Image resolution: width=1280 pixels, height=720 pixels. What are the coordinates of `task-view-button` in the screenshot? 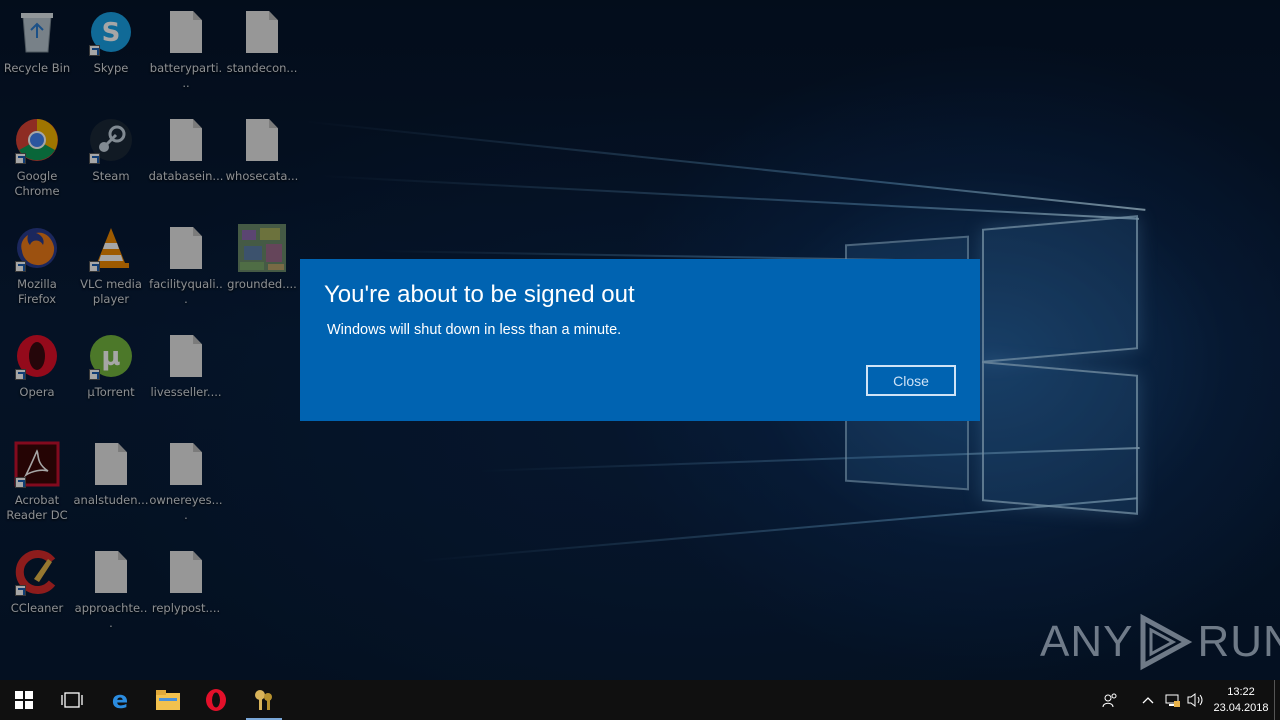 It's located at (72, 700).